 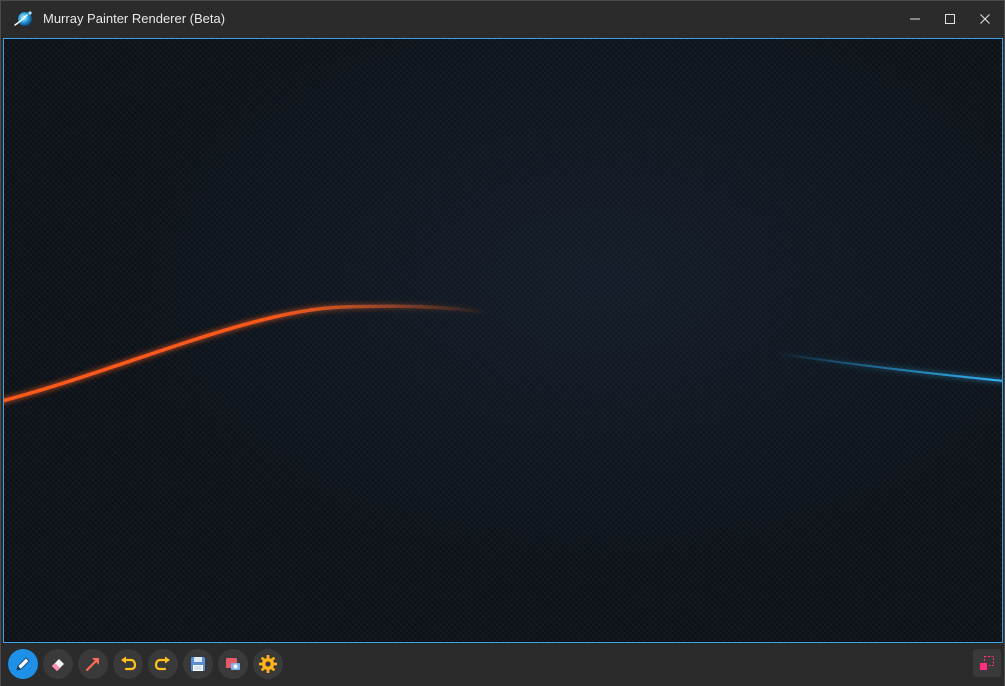 I want to click on minimize-icon, so click(x=915, y=19).